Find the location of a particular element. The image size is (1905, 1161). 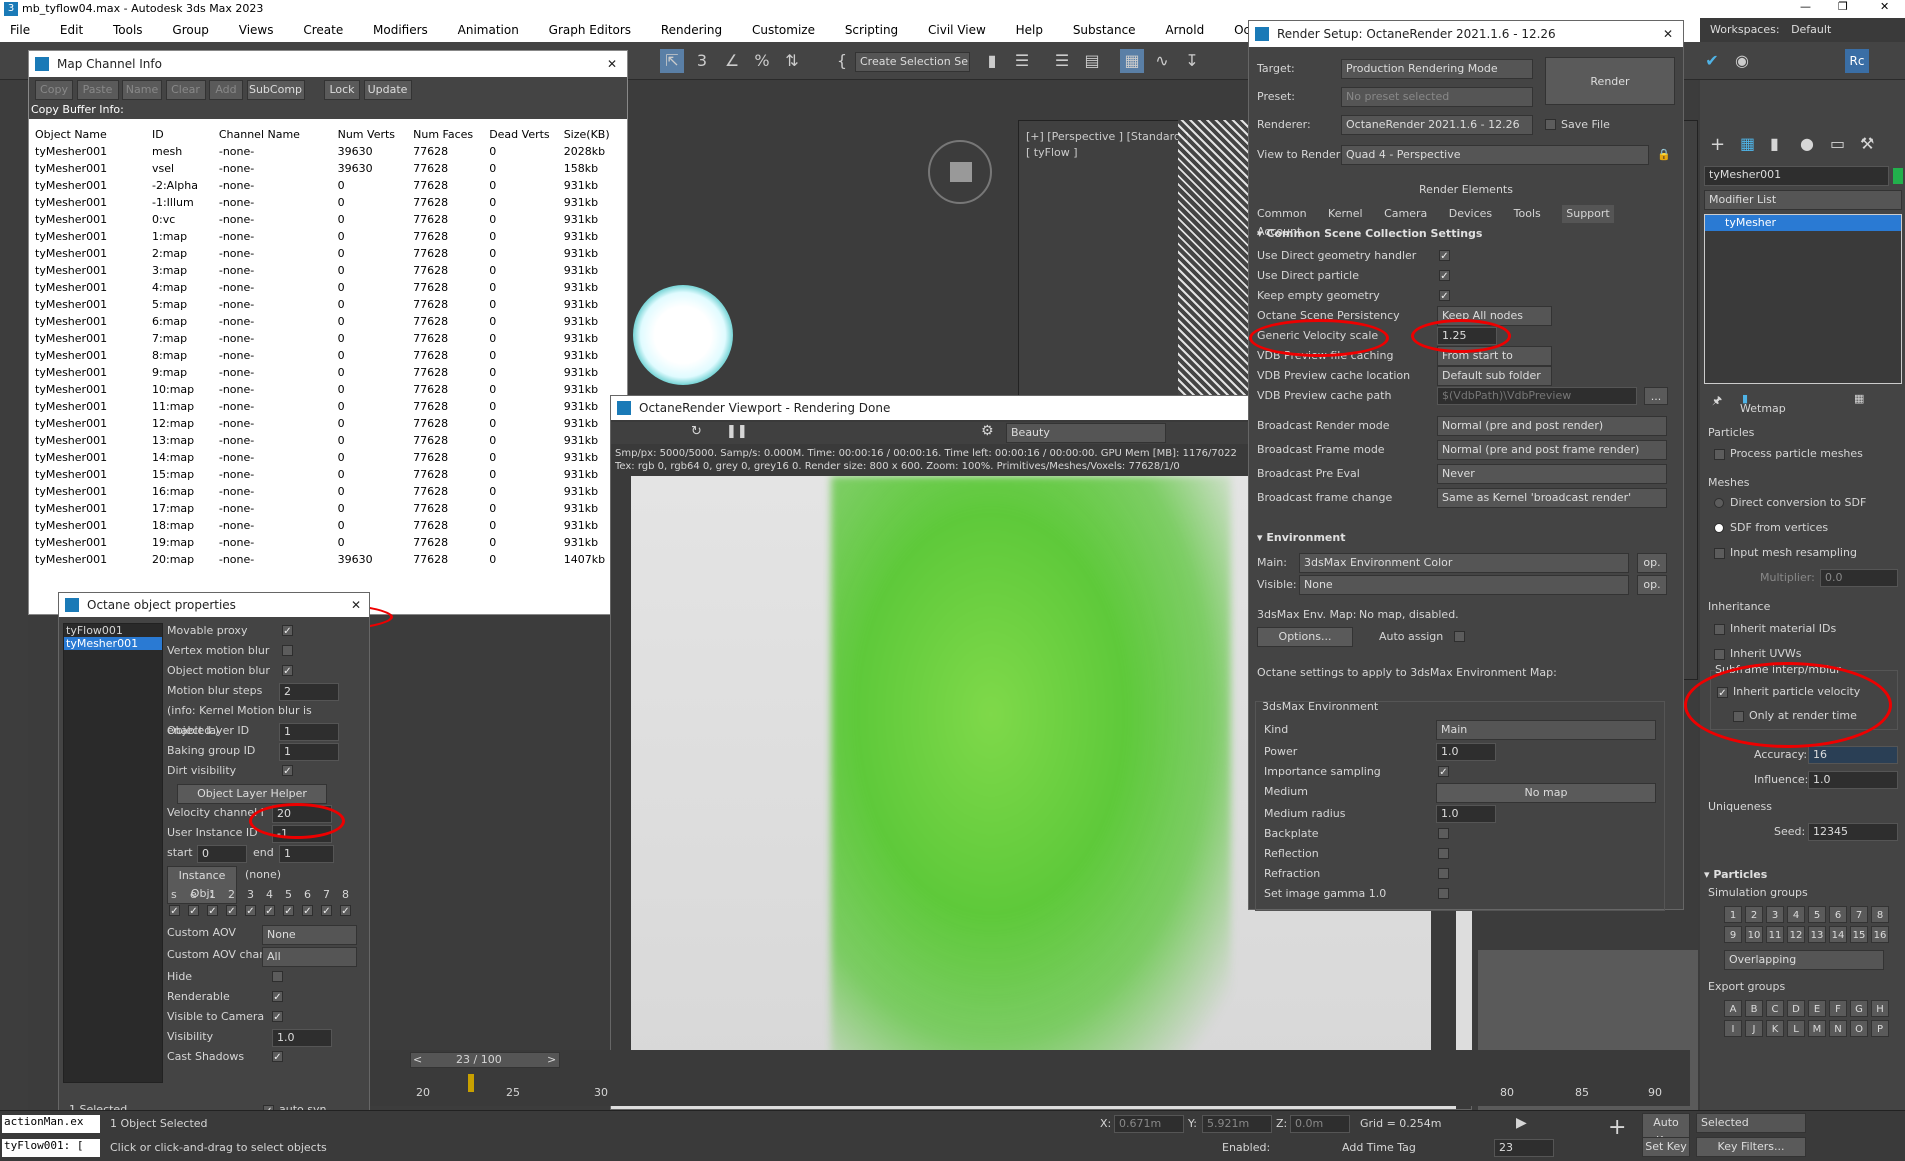

custom-aov-chan-dropdown: All is located at coordinates (309, 957).